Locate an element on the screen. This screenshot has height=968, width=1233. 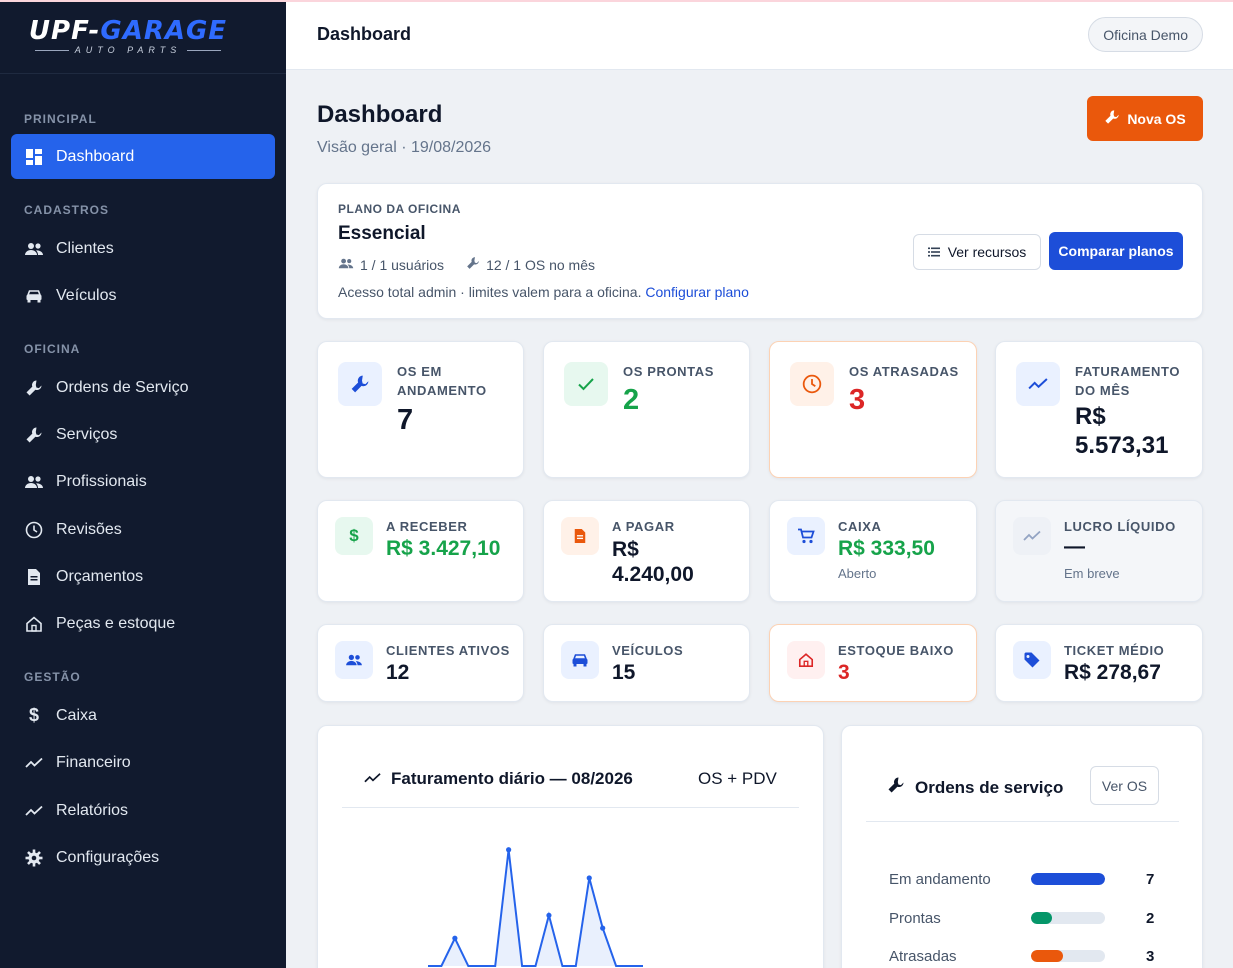
stat-value: R$ 4.240,00 is located at coordinates (653, 562).